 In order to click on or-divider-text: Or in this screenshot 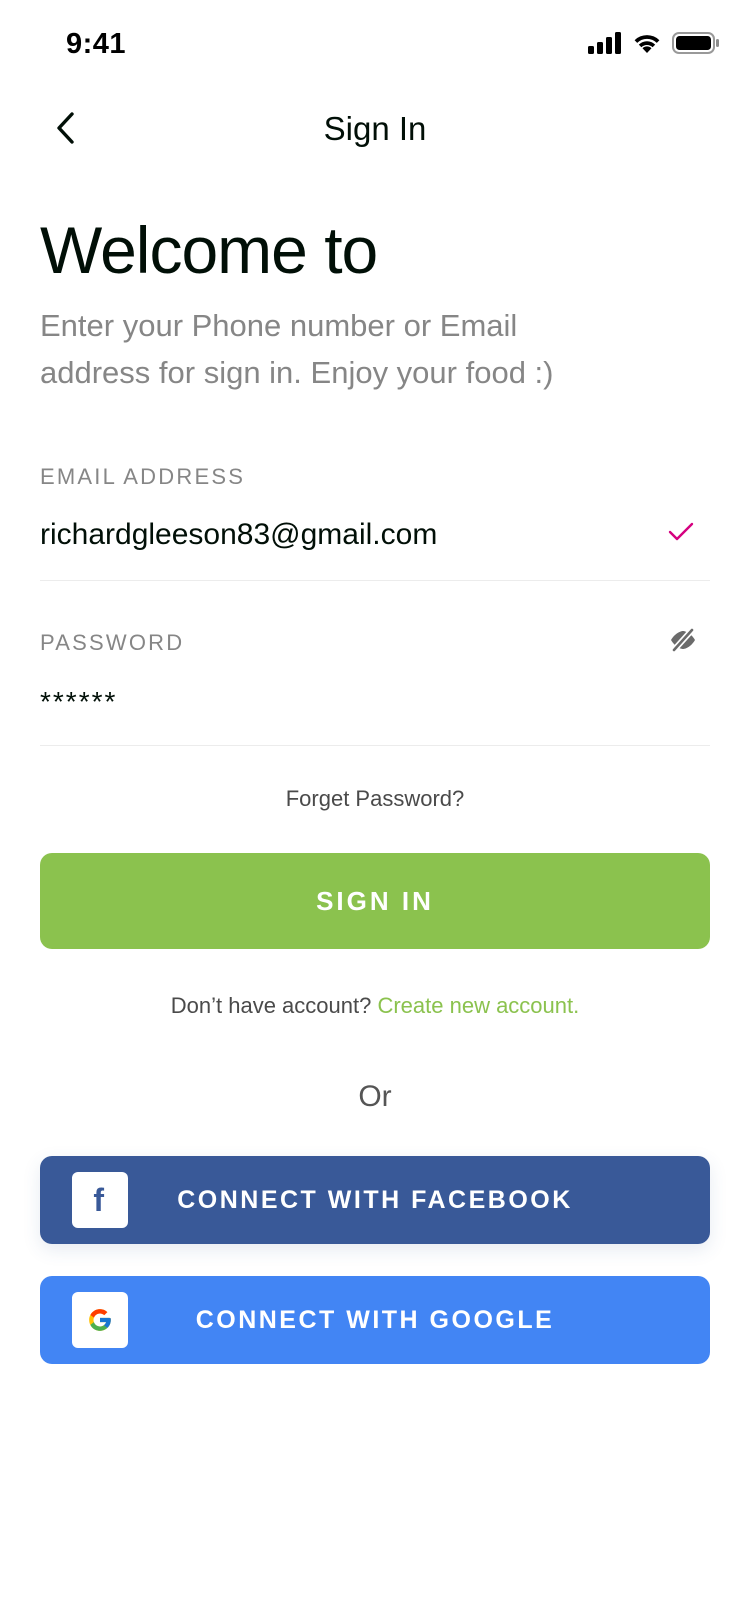, I will do `click(375, 1096)`.